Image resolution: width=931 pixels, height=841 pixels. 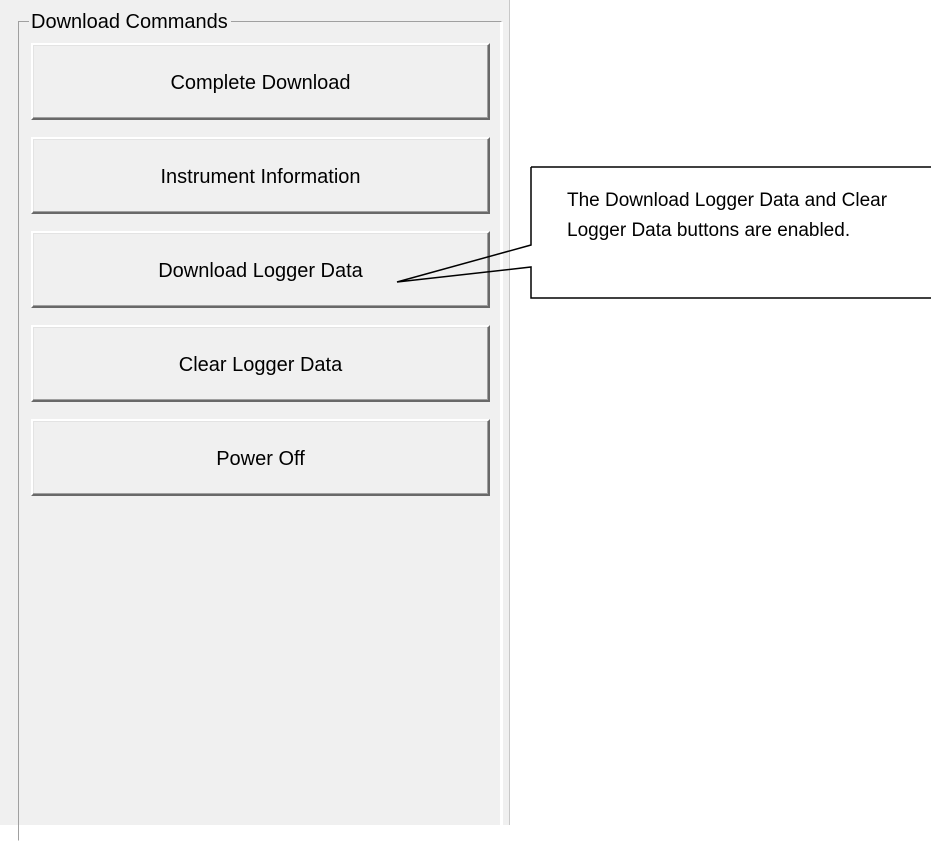 I want to click on instrument-information-button: Instrument Information, so click(x=260, y=175).